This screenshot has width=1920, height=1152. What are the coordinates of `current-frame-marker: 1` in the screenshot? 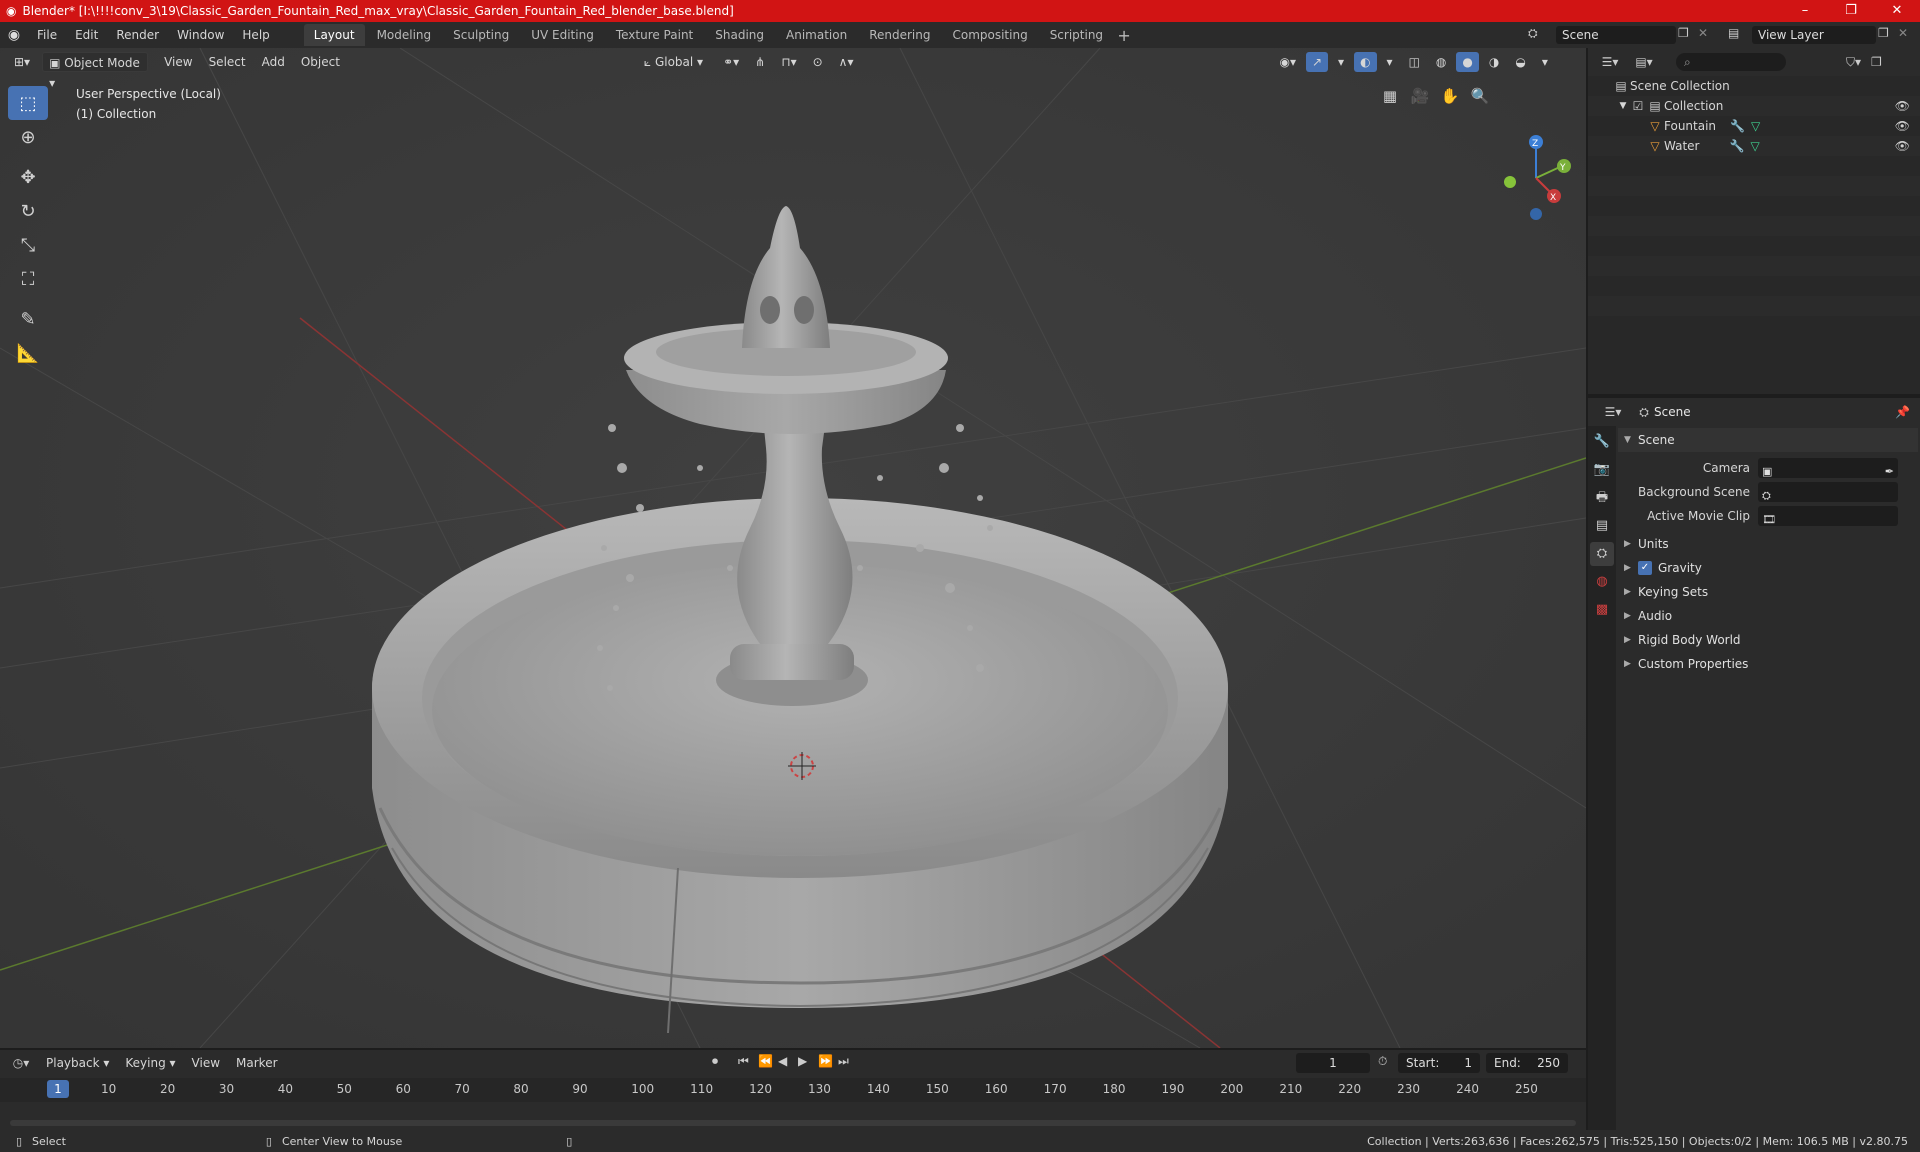 It's located at (58, 1089).